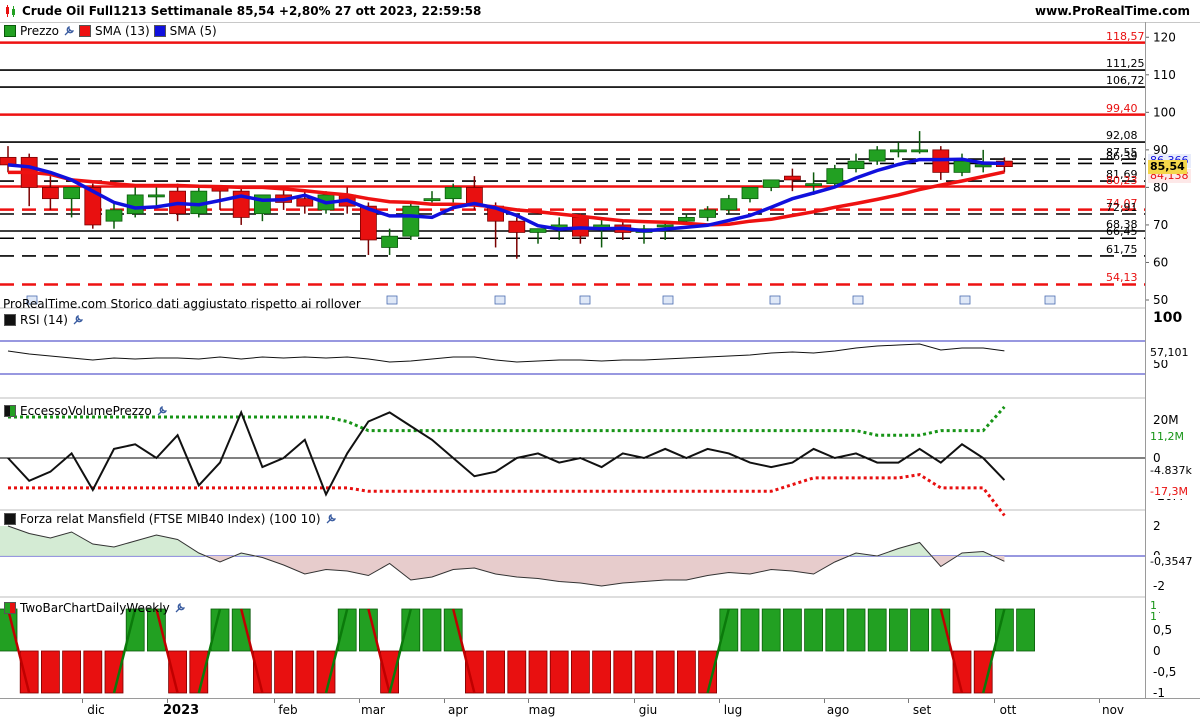  What do you see at coordinates (39, 31) in the screenshot?
I see `legend-price: Prezzo` at bounding box center [39, 31].